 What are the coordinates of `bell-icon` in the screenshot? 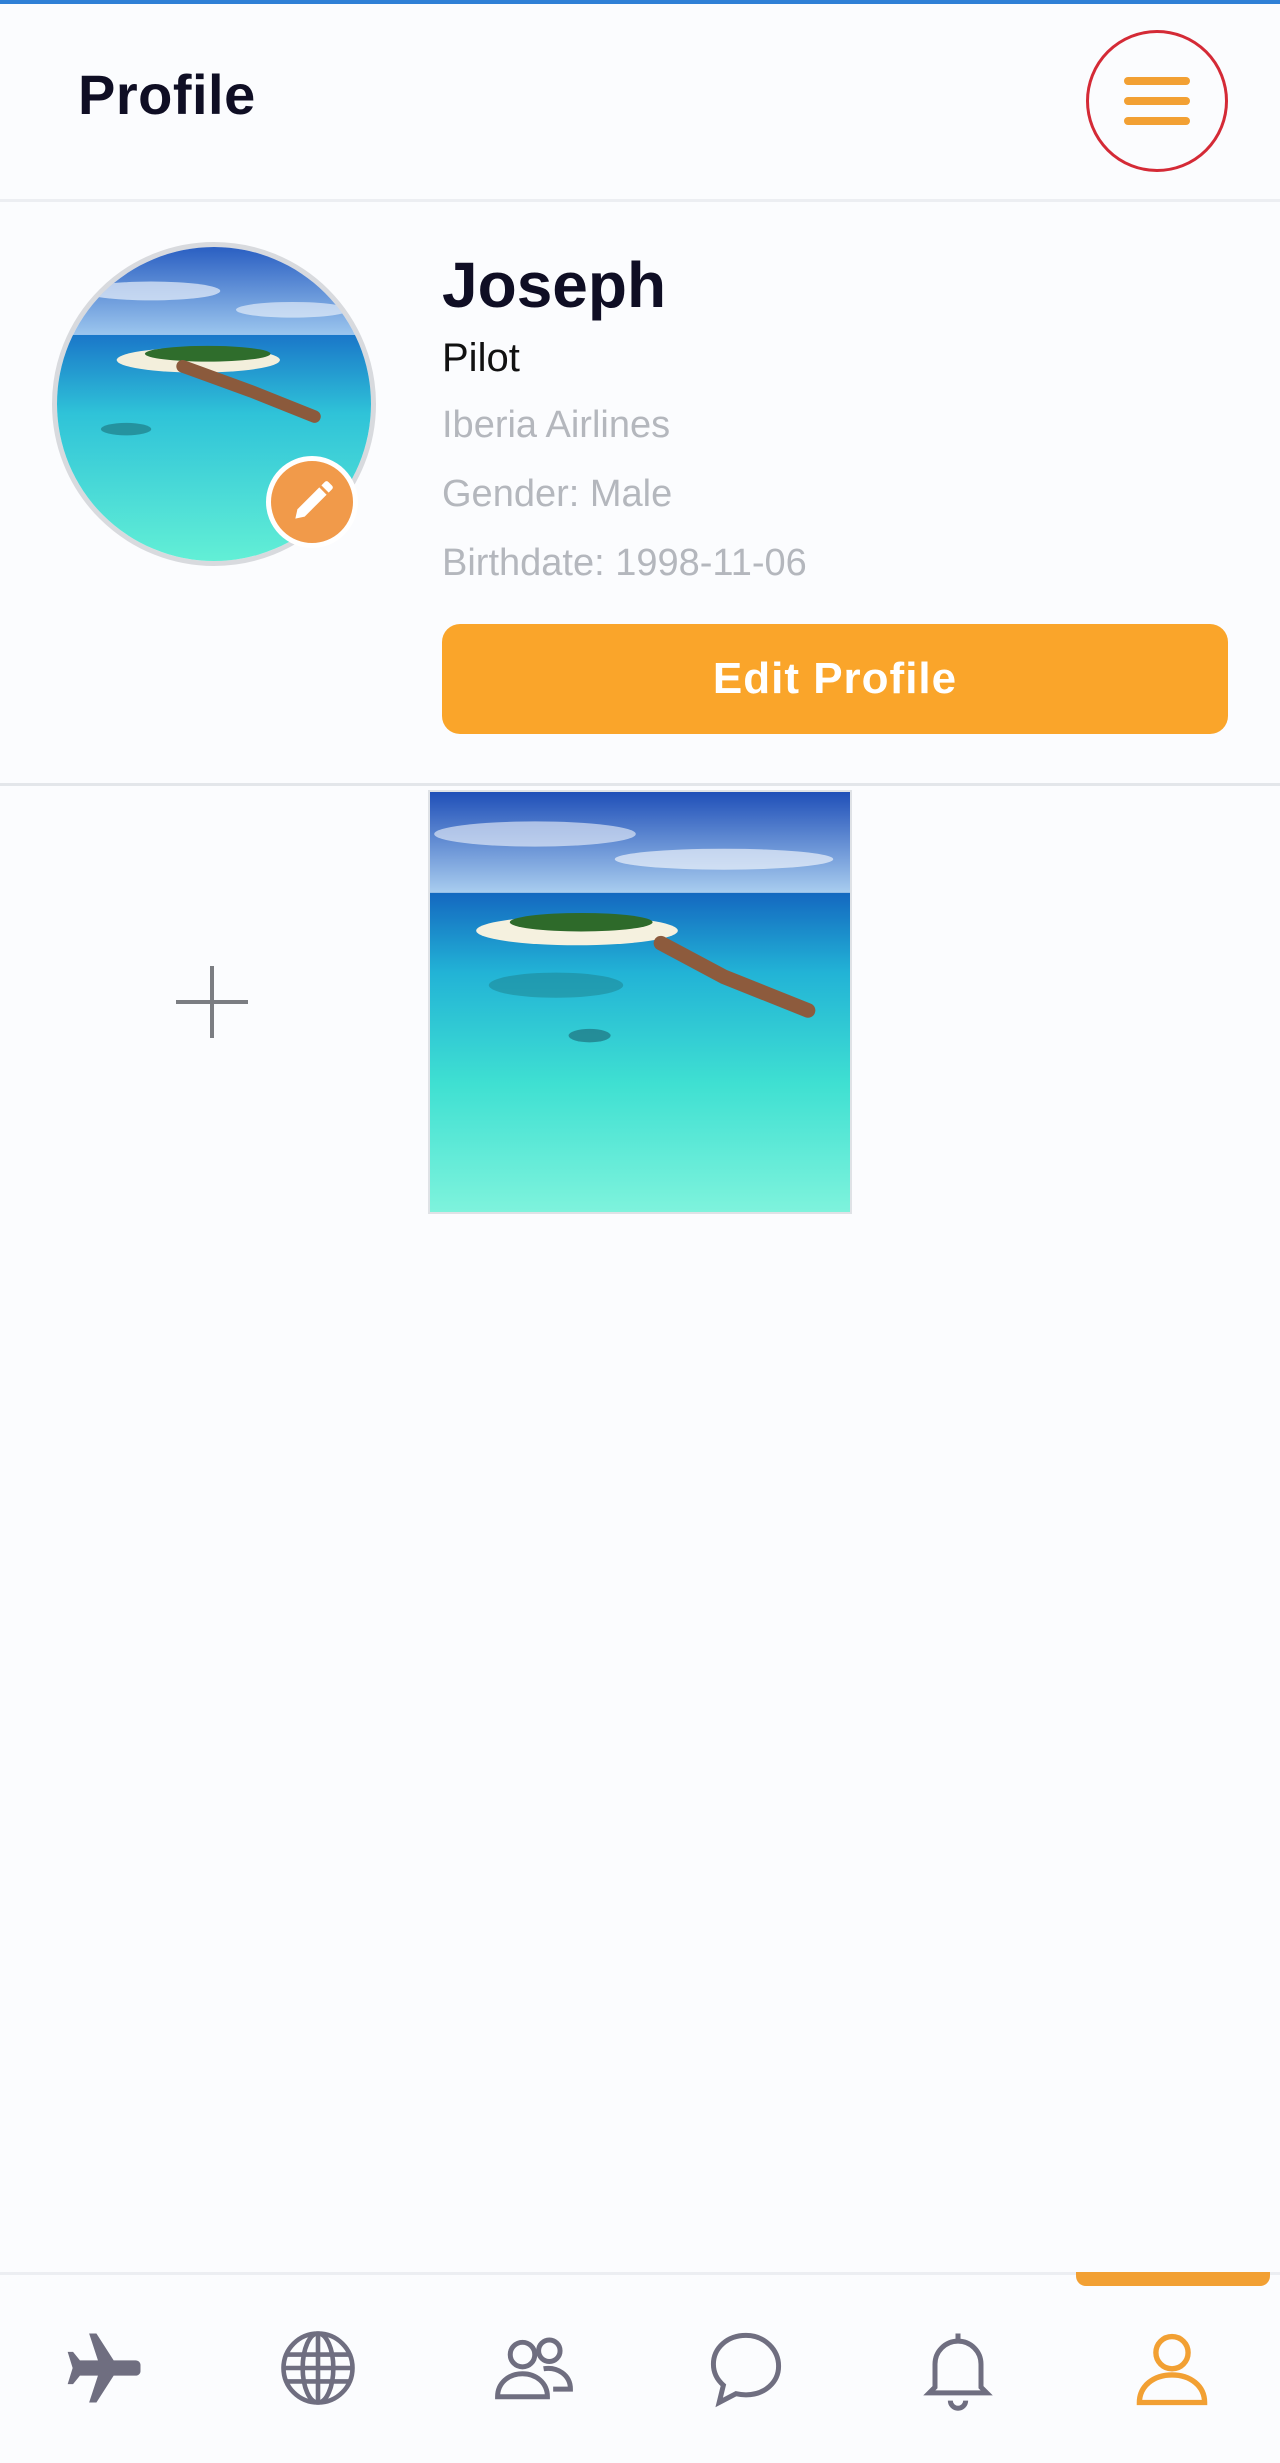 It's located at (958, 2372).